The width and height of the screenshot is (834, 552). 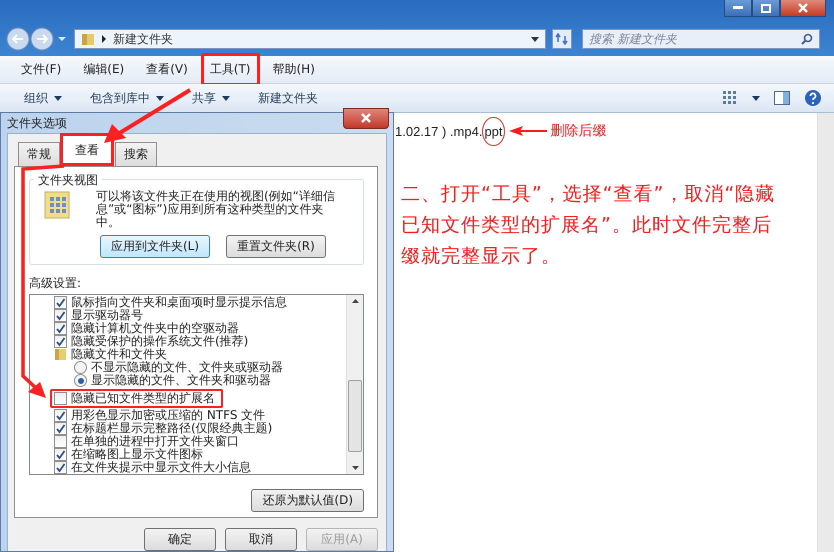 I want to click on toolbar-button: 包含到库中, so click(x=127, y=98).